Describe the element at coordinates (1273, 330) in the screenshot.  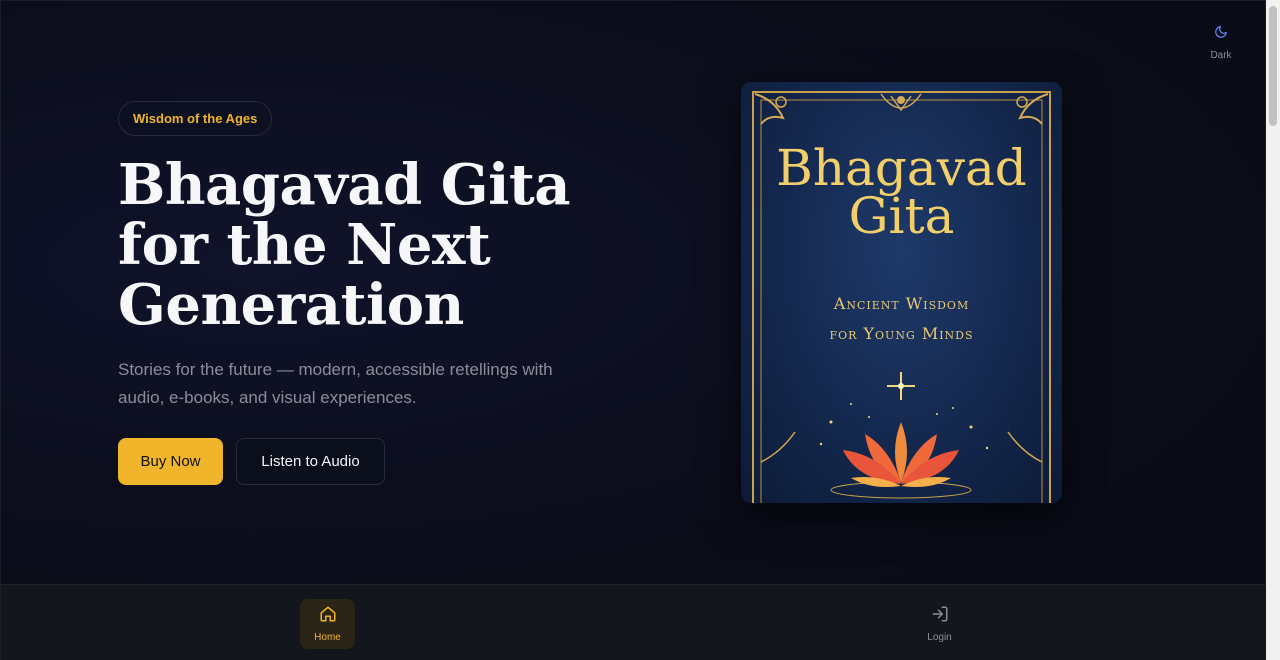
I see `scrollbar` at that location.